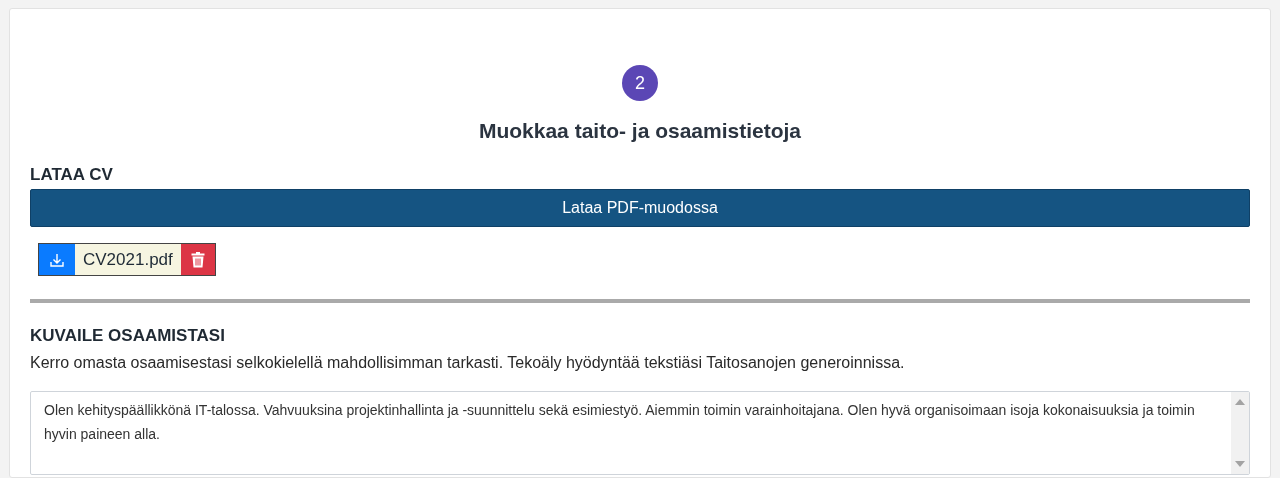 The image size is (1280, 478). I want to click on trash-icon, so click(197, 259).